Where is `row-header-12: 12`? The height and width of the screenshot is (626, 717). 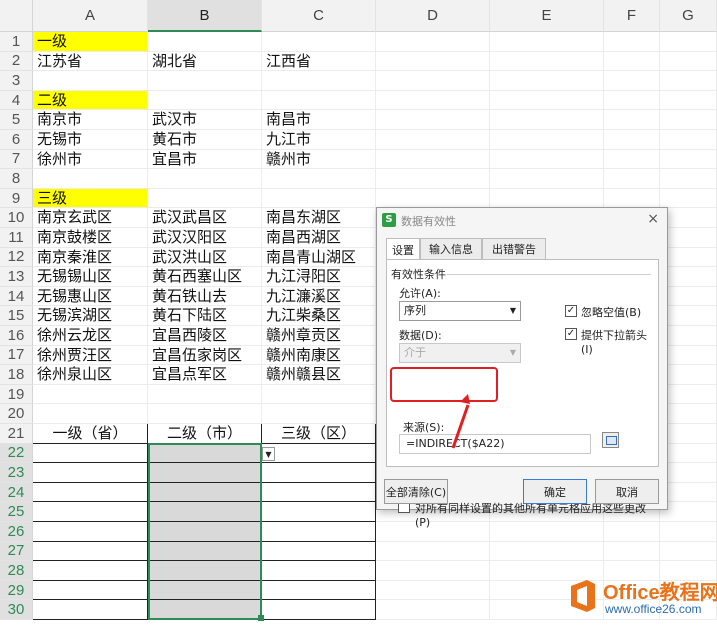
row-header-12: 12 is located at coordinates (16, 257).